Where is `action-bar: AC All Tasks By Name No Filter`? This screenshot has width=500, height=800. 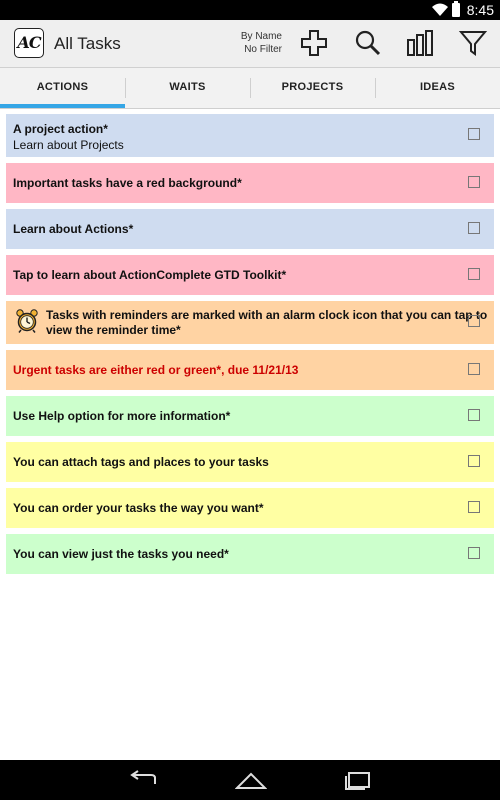
action-bar: AC All Tasks By Name No Filter is located at coordinates (250, 44).